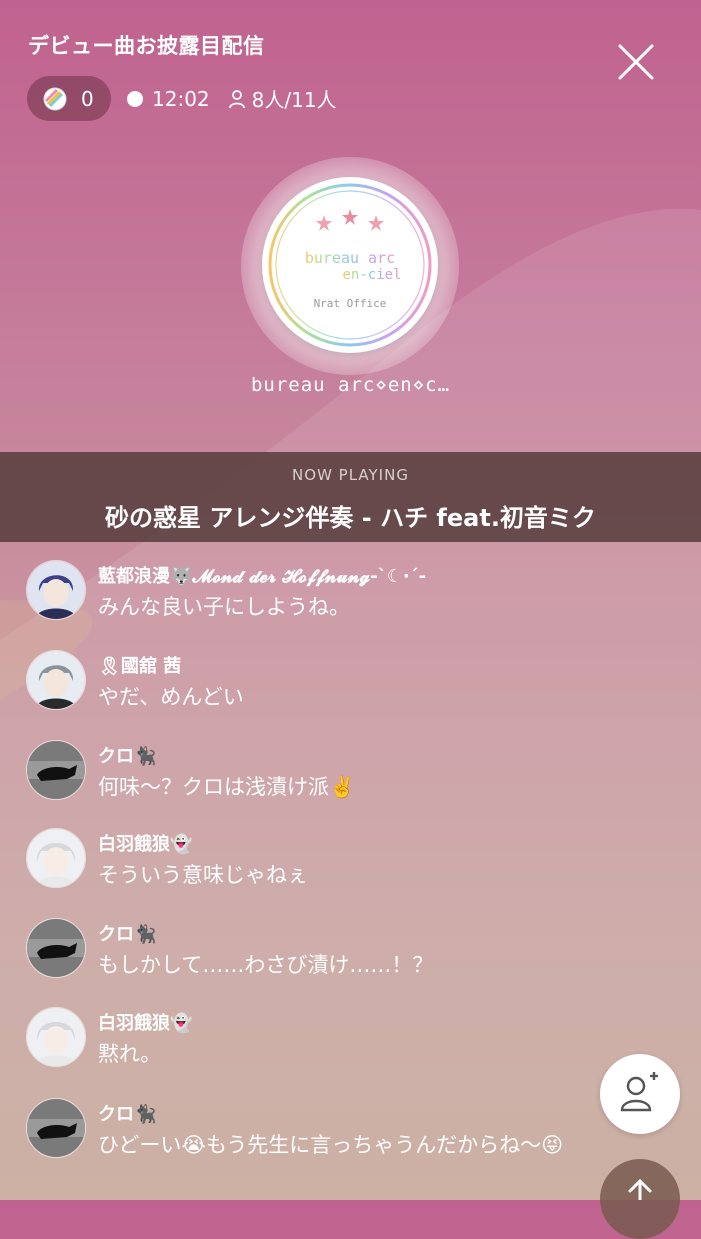  I want to click on close-button, so click(636, 62).